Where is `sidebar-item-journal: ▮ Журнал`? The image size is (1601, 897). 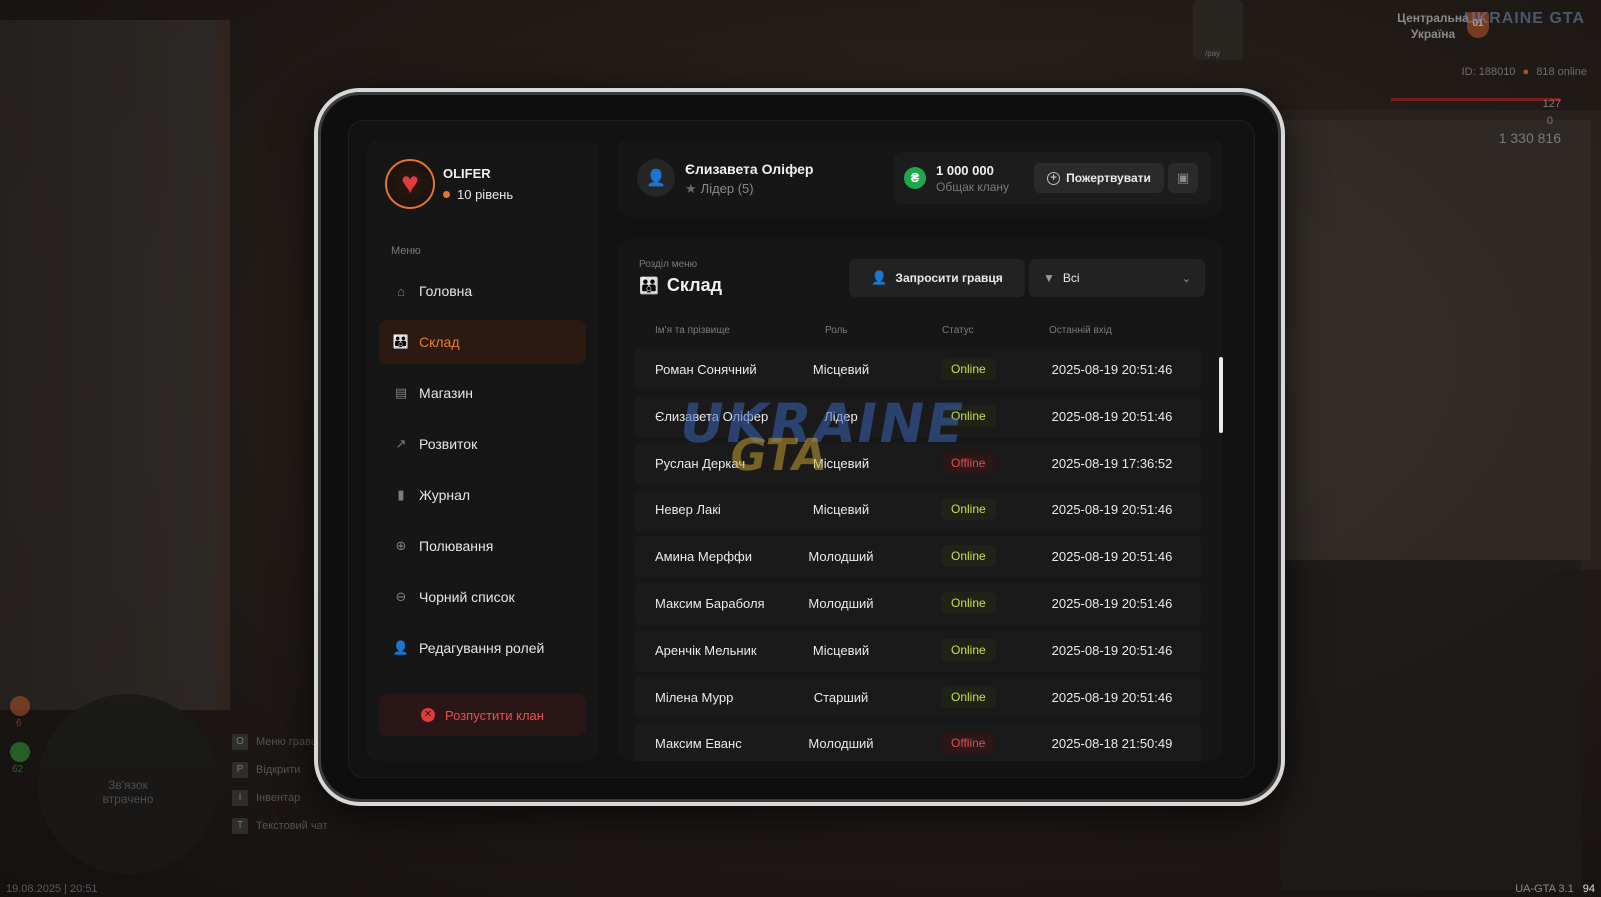
sidebar-item-journal: ▮ Журнал is located at coordinates (482, 495).